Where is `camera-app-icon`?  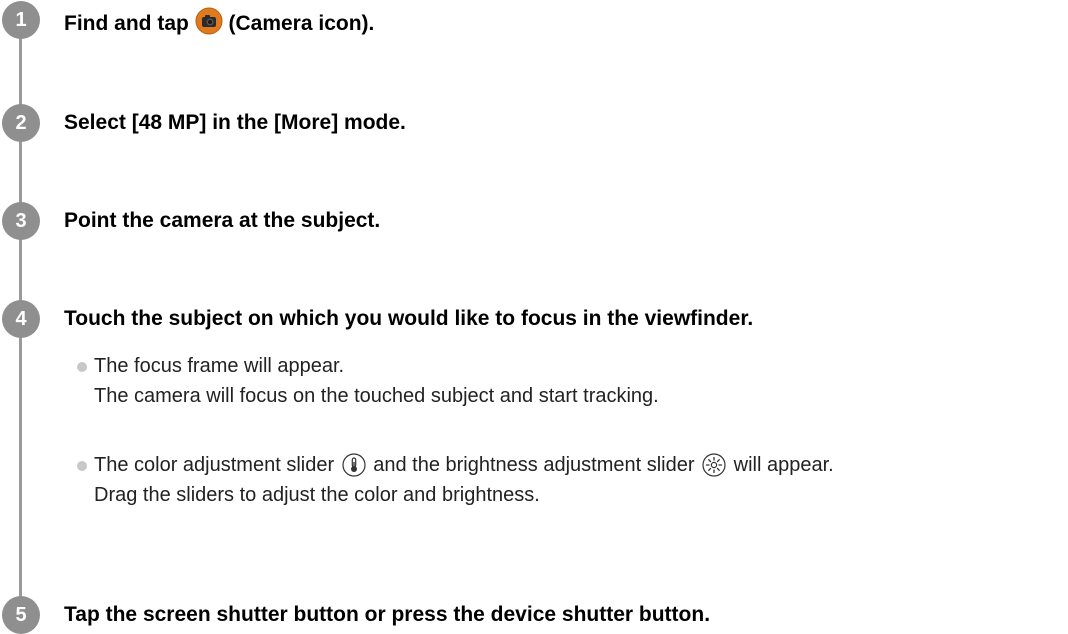
camera-app-icon is located at coordinates (209, 24).